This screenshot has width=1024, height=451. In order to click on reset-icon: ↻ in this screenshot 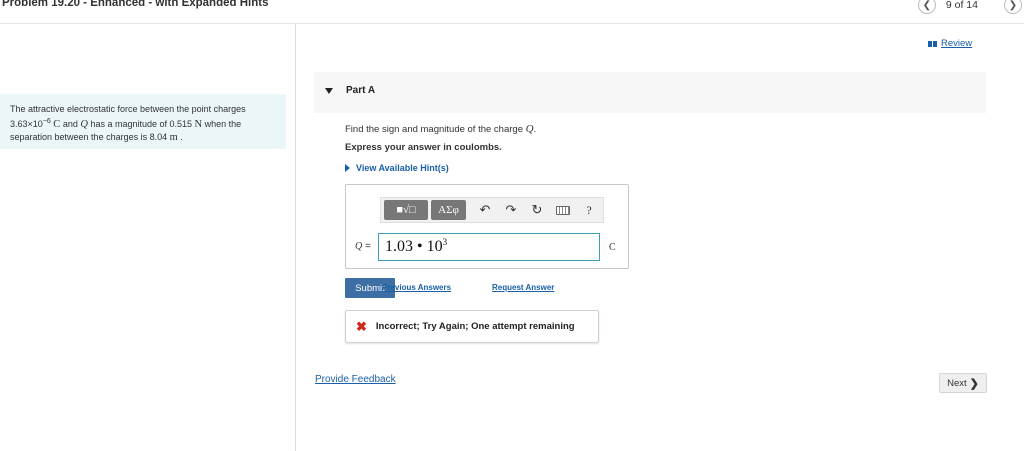, I will do `click(537, 210)`.